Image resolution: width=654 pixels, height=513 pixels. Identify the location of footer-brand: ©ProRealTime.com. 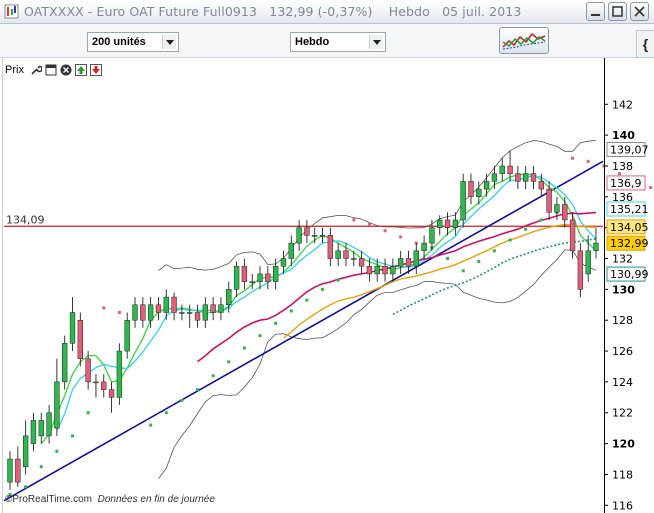
(49, 499).